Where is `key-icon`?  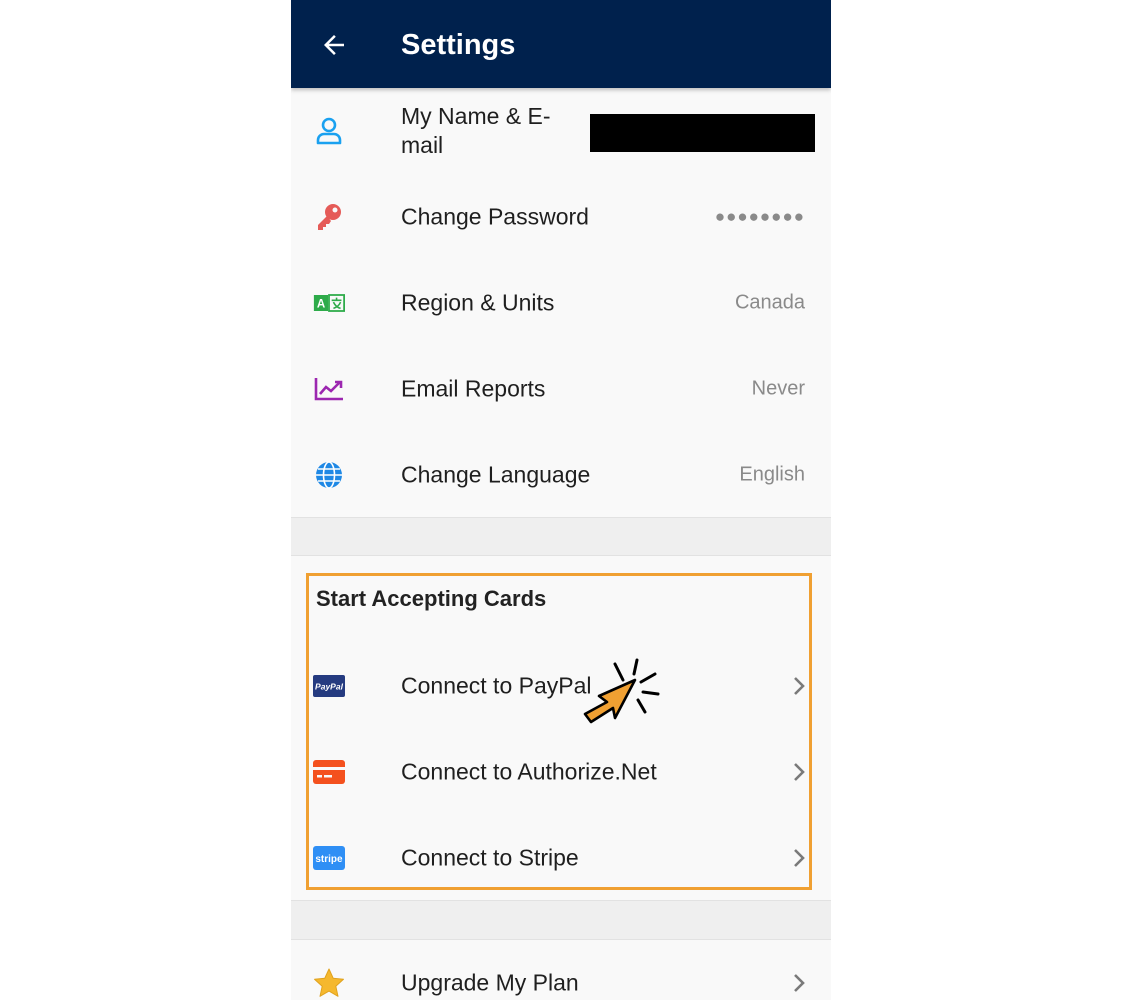
key-icon is located at coordinates (329, 217).